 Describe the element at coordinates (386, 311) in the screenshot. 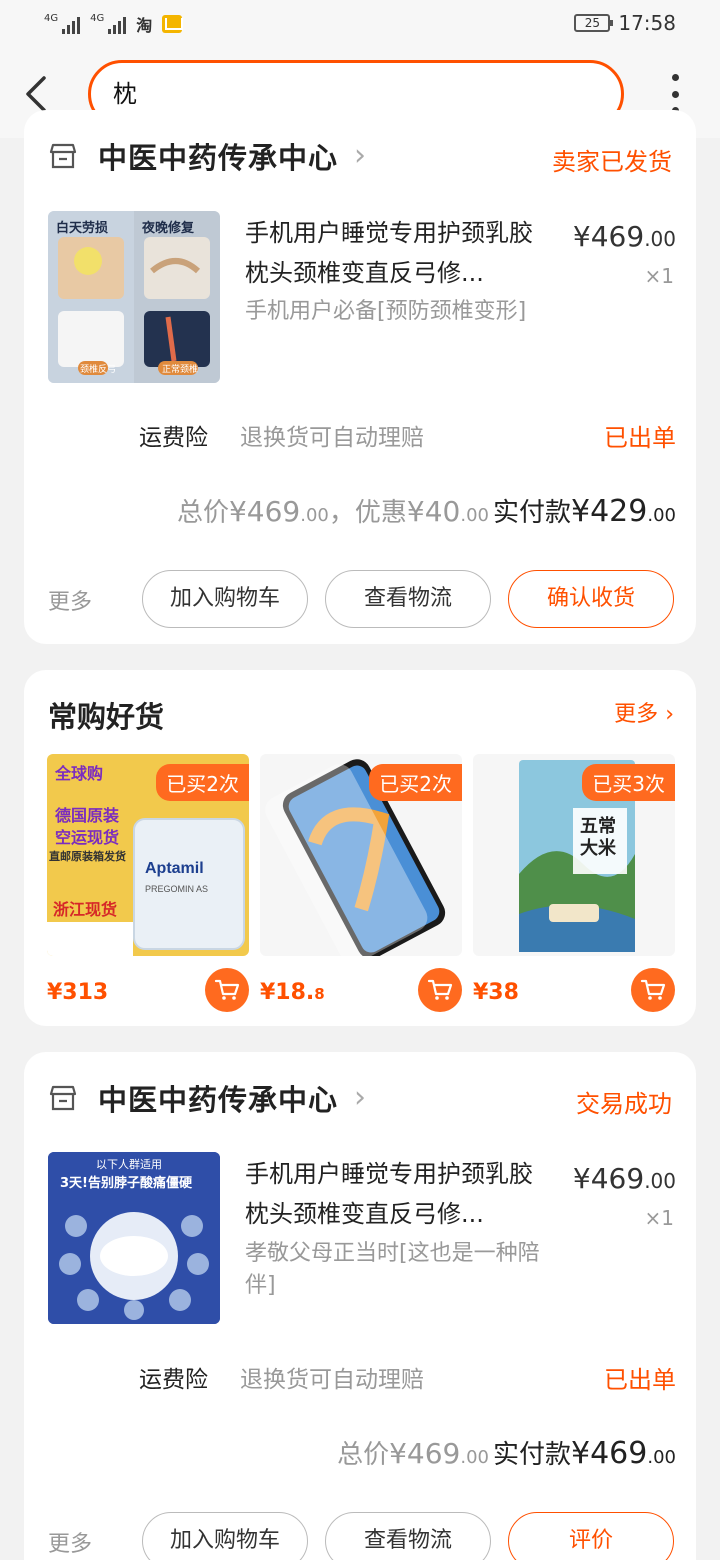

I see `product-subtitle: 手机用户必备[预防颈椎变形]` at that location.